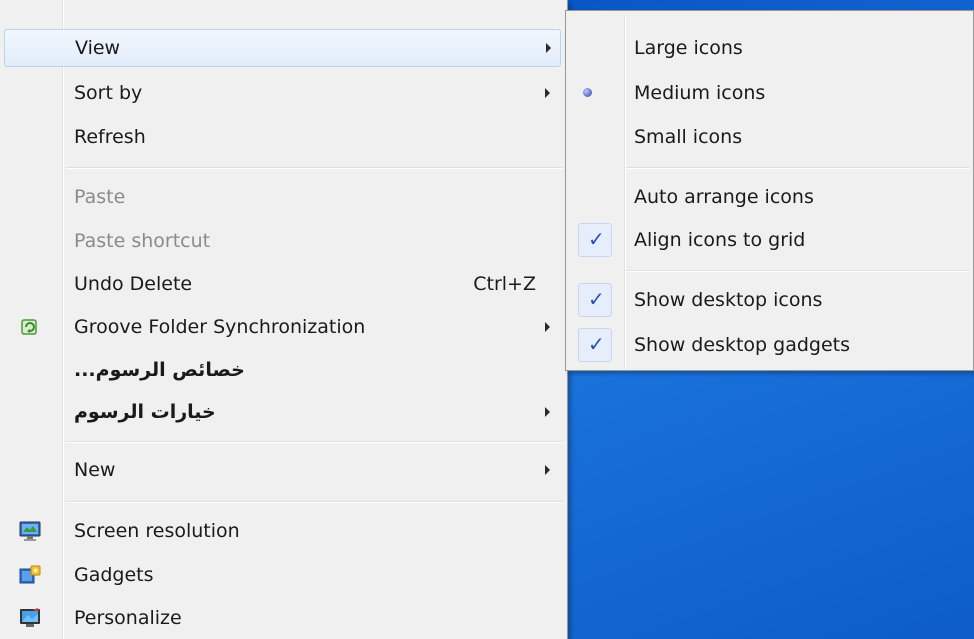 This screenshot has height=639, width=974. Describe the element at coordinates (100, 197) in the screenshot. I see `menu-item-label: Paste` at that location.